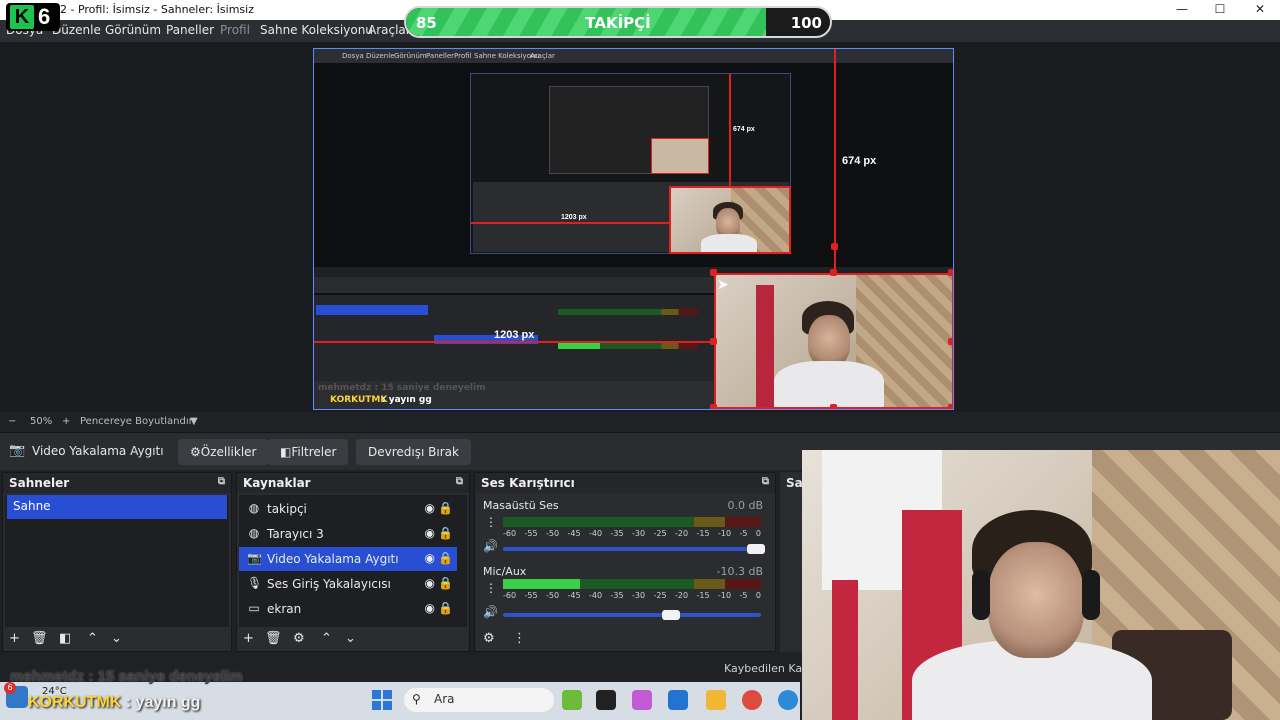 This screenshot has height=720, width=1280. What do you see at coordinates (348, 584) in the screenshot?
I see `source-item: 🎙 Ses Giriş Yakalayıcısı ◉ 🔒` at bounding box center [348, 584].